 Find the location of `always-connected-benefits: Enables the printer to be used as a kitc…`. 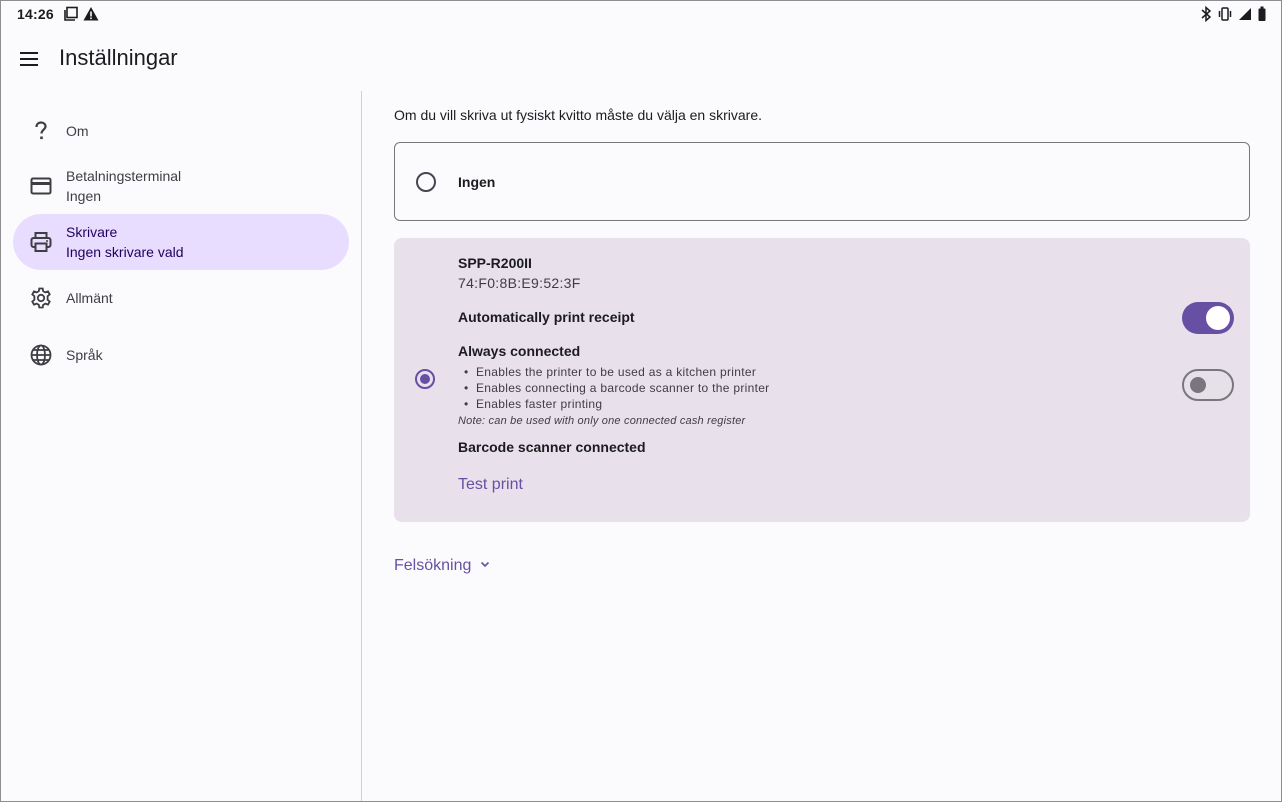

always-connected-benefits: Enables the printer to be used as a kitc… is located at coordinates (613, 388).